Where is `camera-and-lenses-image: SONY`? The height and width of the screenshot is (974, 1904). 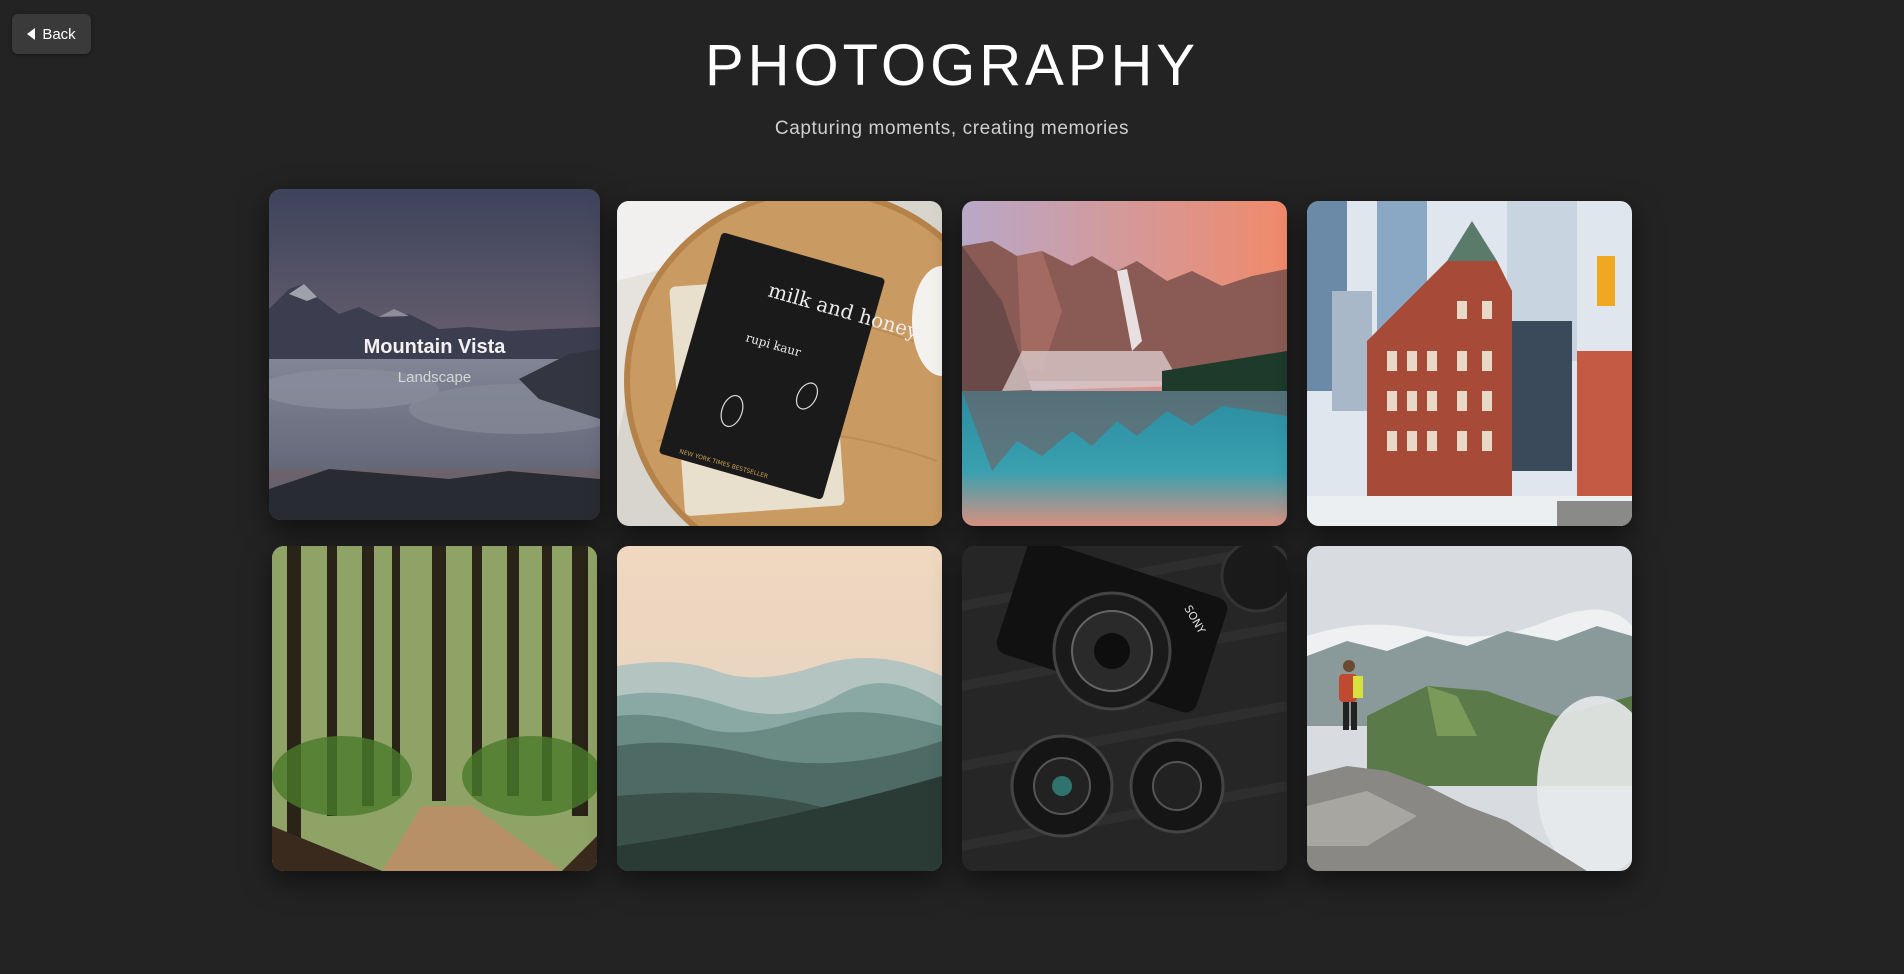
camera-and-lenses-image: SONY is located at coordinates (1124, 708).